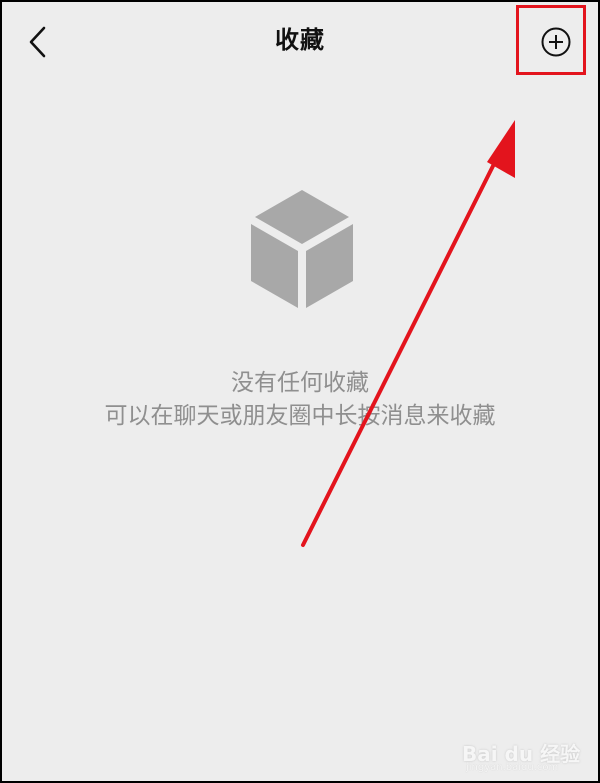  What do you see at coordinates (528, 747) in the screenshot?
I see `baidu-jingyan-watermark: Bai du 经验 jingyan.baidu.com` at bounding box center [528, 747].